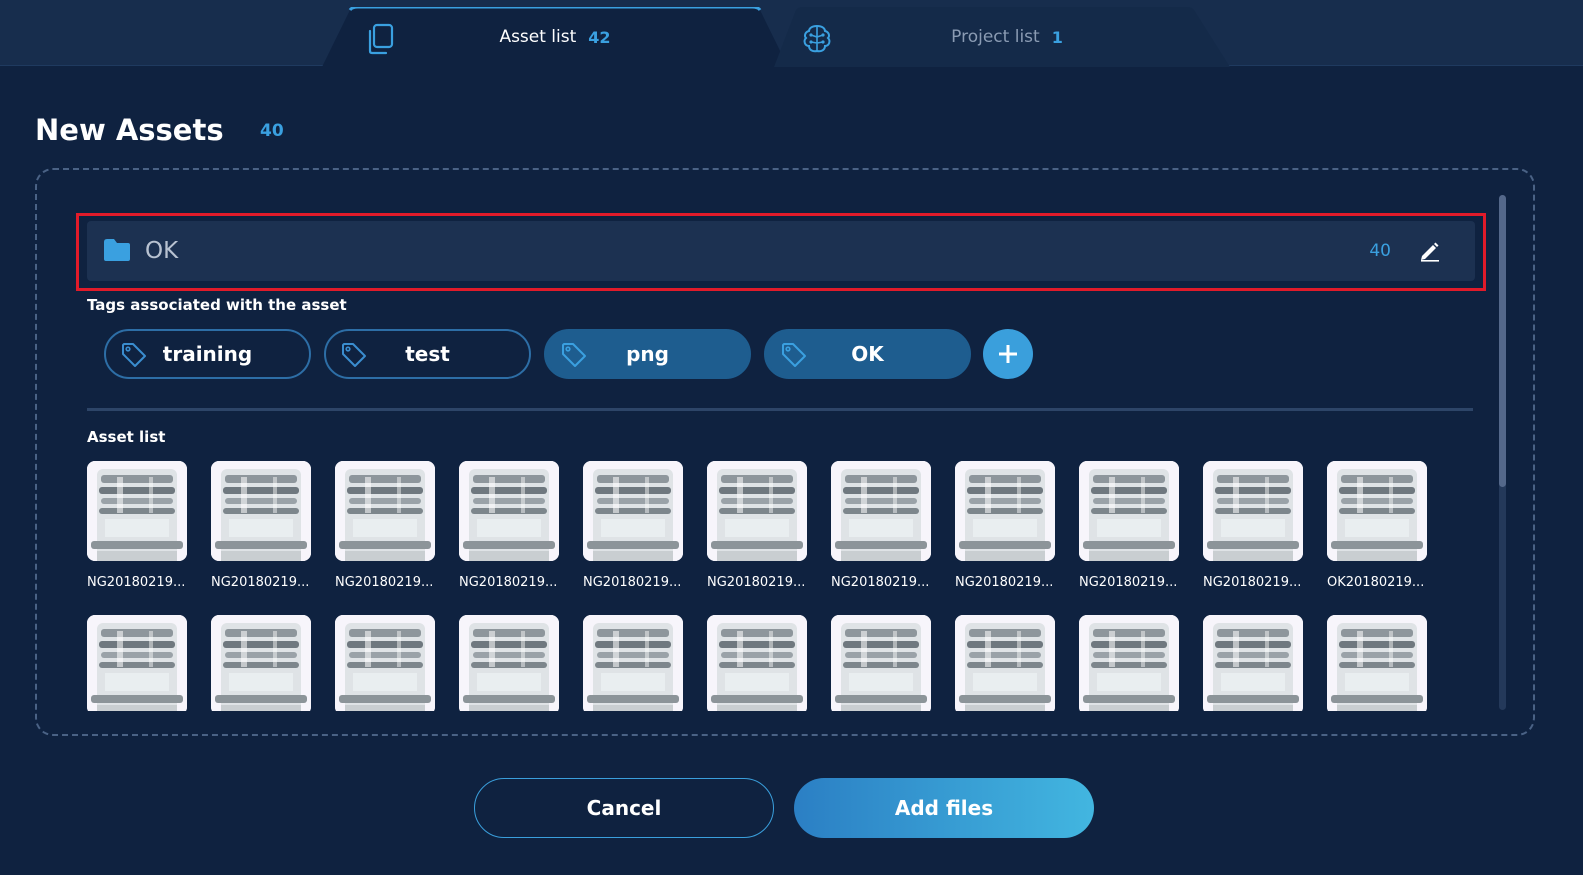 The width and height of the screenshot is (1583, 875). I want to click on tab-project-list: Project list 1, so click(1007, 37).